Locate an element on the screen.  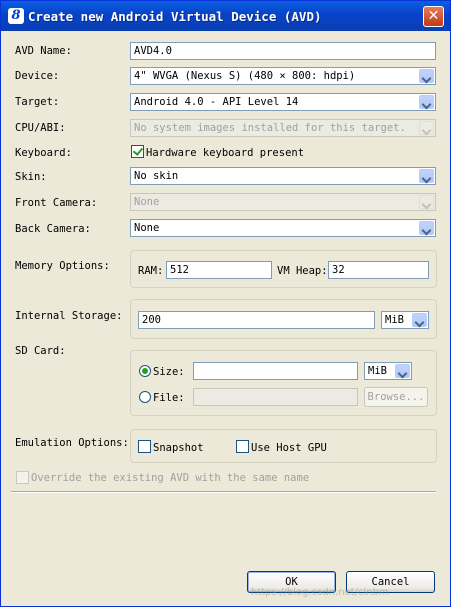
override-checkbox is located at coordinates (22, 477).